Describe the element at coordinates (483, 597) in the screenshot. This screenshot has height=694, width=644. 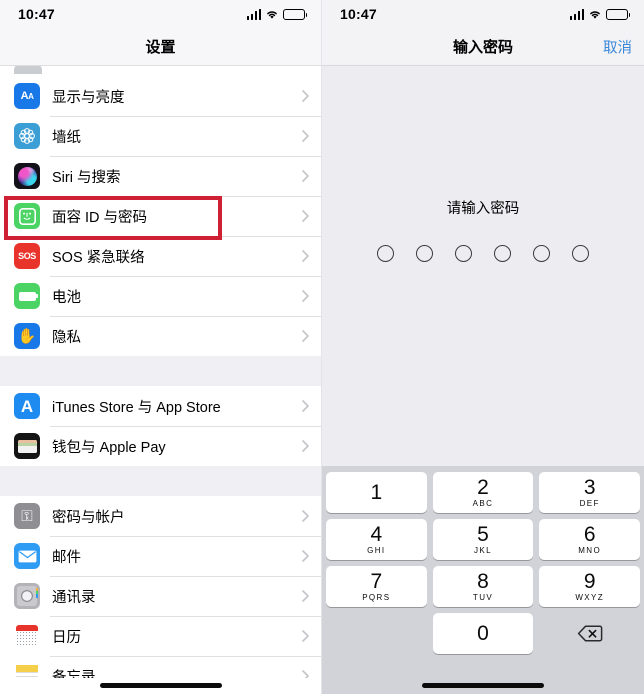
I see `key-letters: TUV` at that location.